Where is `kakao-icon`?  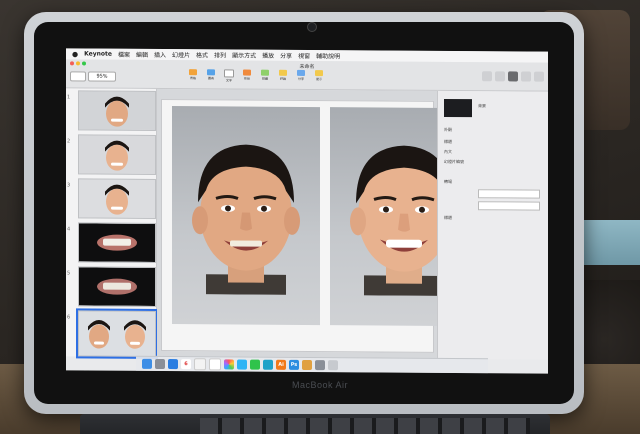
kakao-icon is located at coordinates (268, 364).